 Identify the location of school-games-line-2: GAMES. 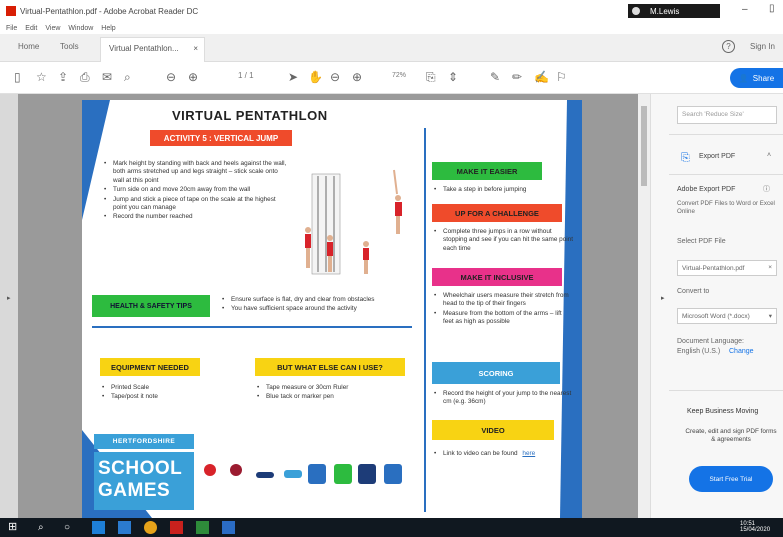
(134, 490).